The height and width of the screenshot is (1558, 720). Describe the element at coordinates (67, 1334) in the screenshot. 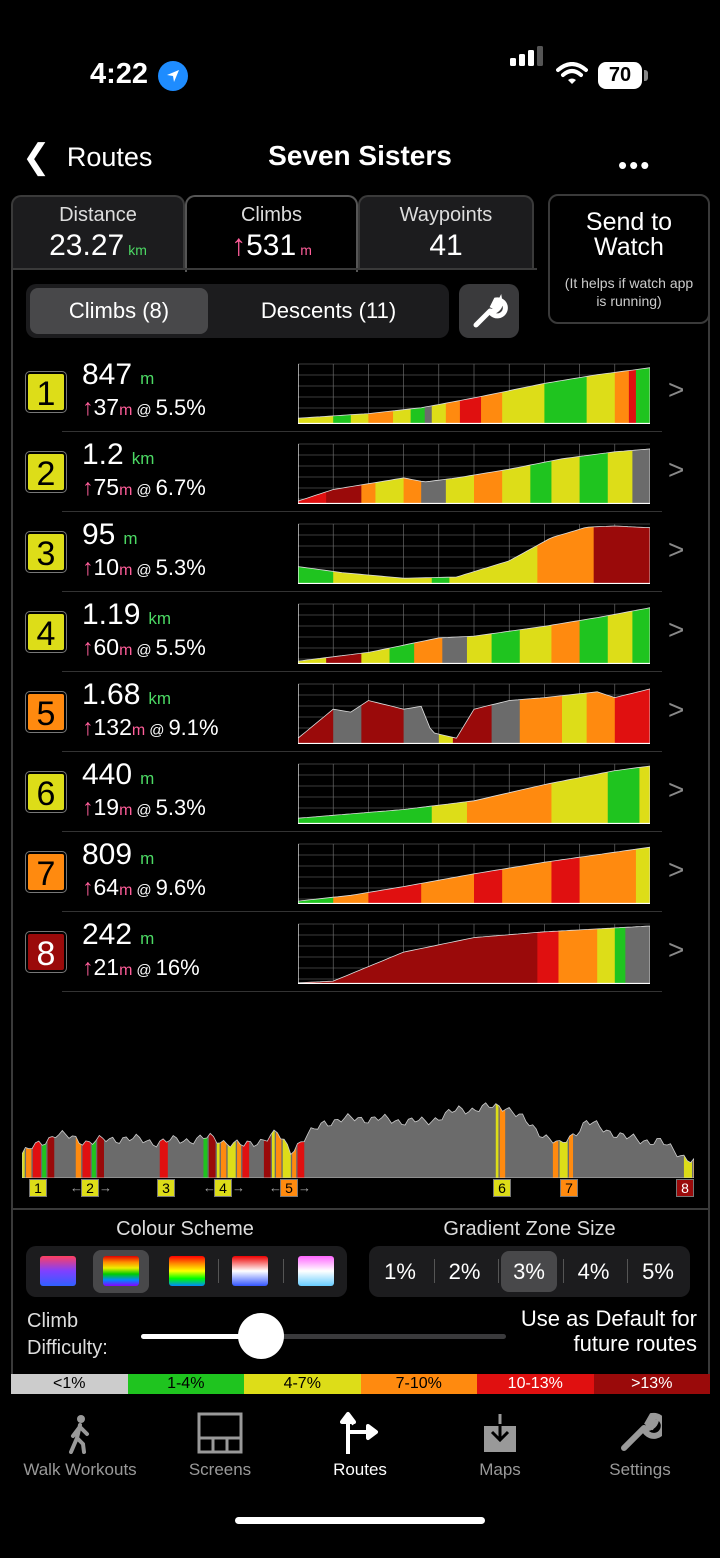

I see `climb-difficulty-label: Climb Difficulty:` at that location.